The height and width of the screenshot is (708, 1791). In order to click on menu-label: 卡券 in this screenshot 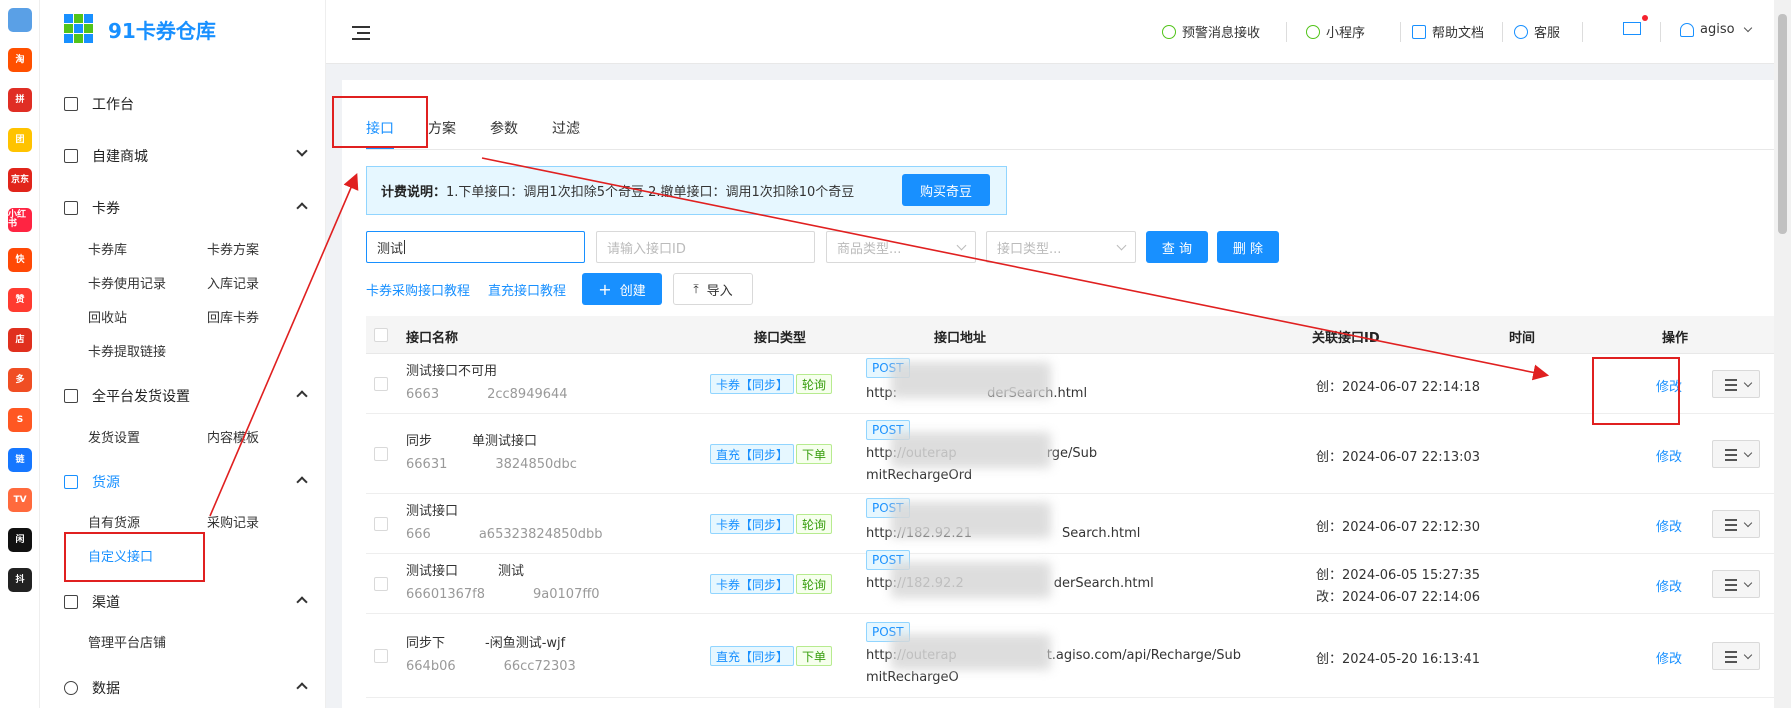, I will do `click(106, 209)`.